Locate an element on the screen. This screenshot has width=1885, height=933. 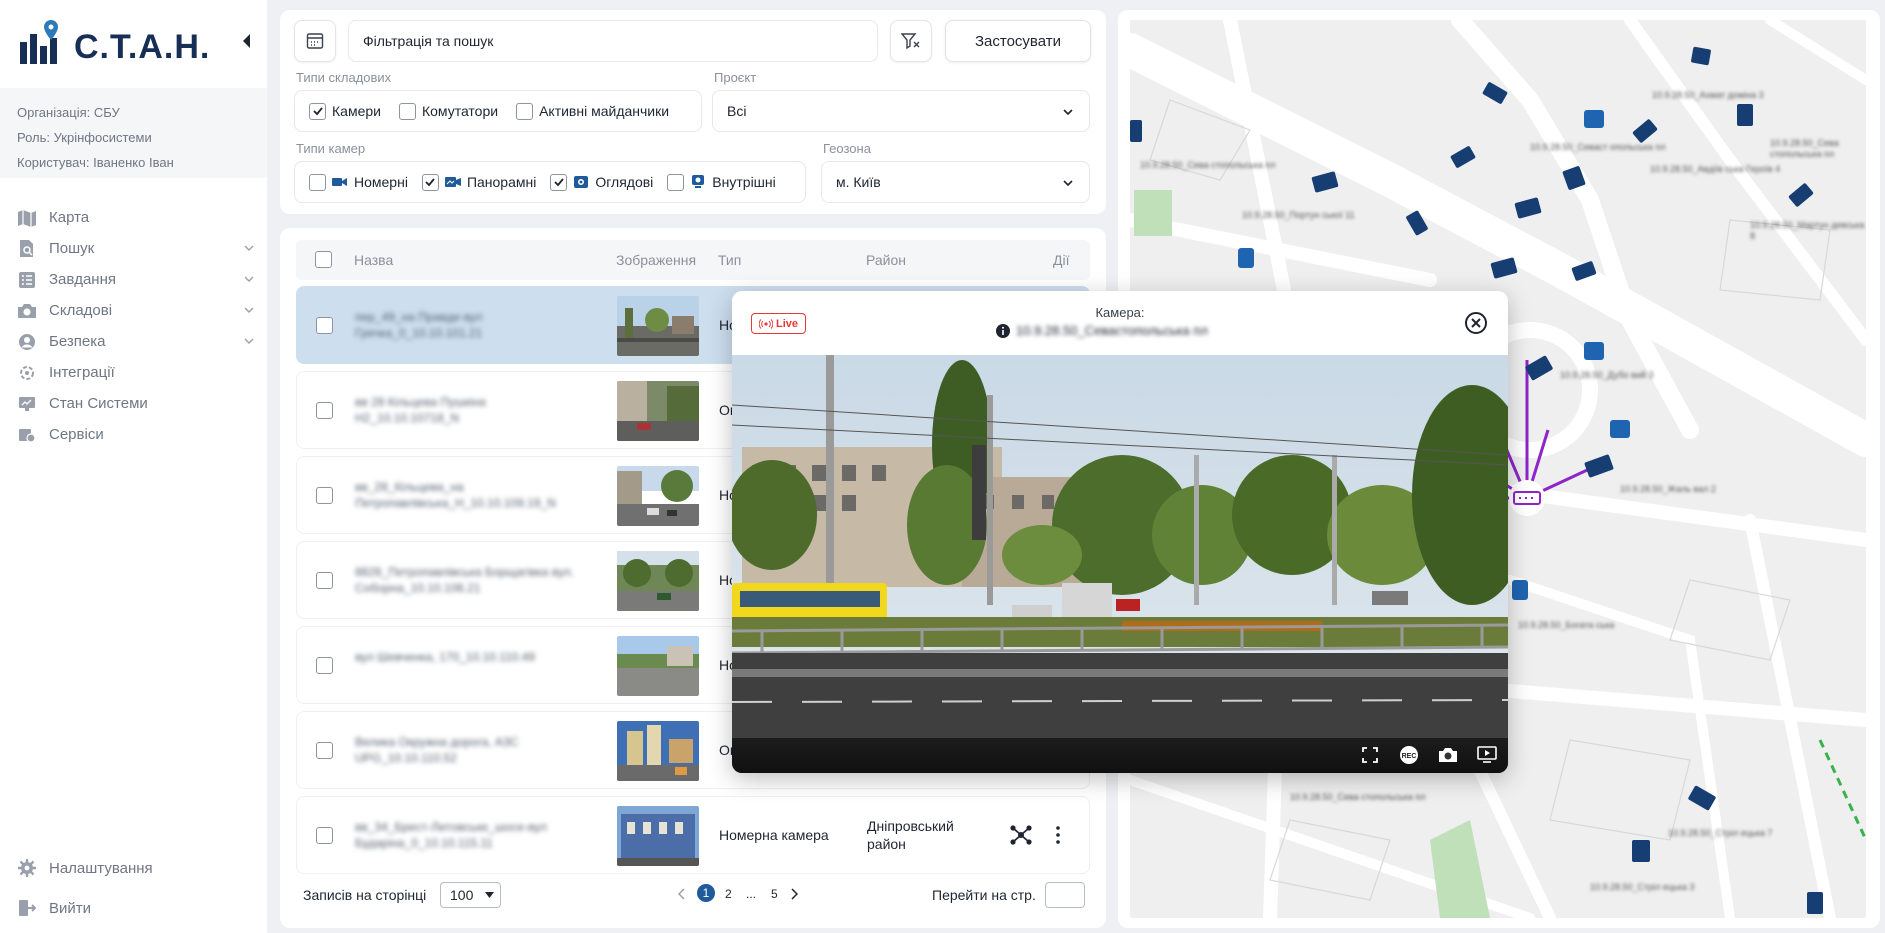
project-value: Всі is located at coordinates (737, 111).